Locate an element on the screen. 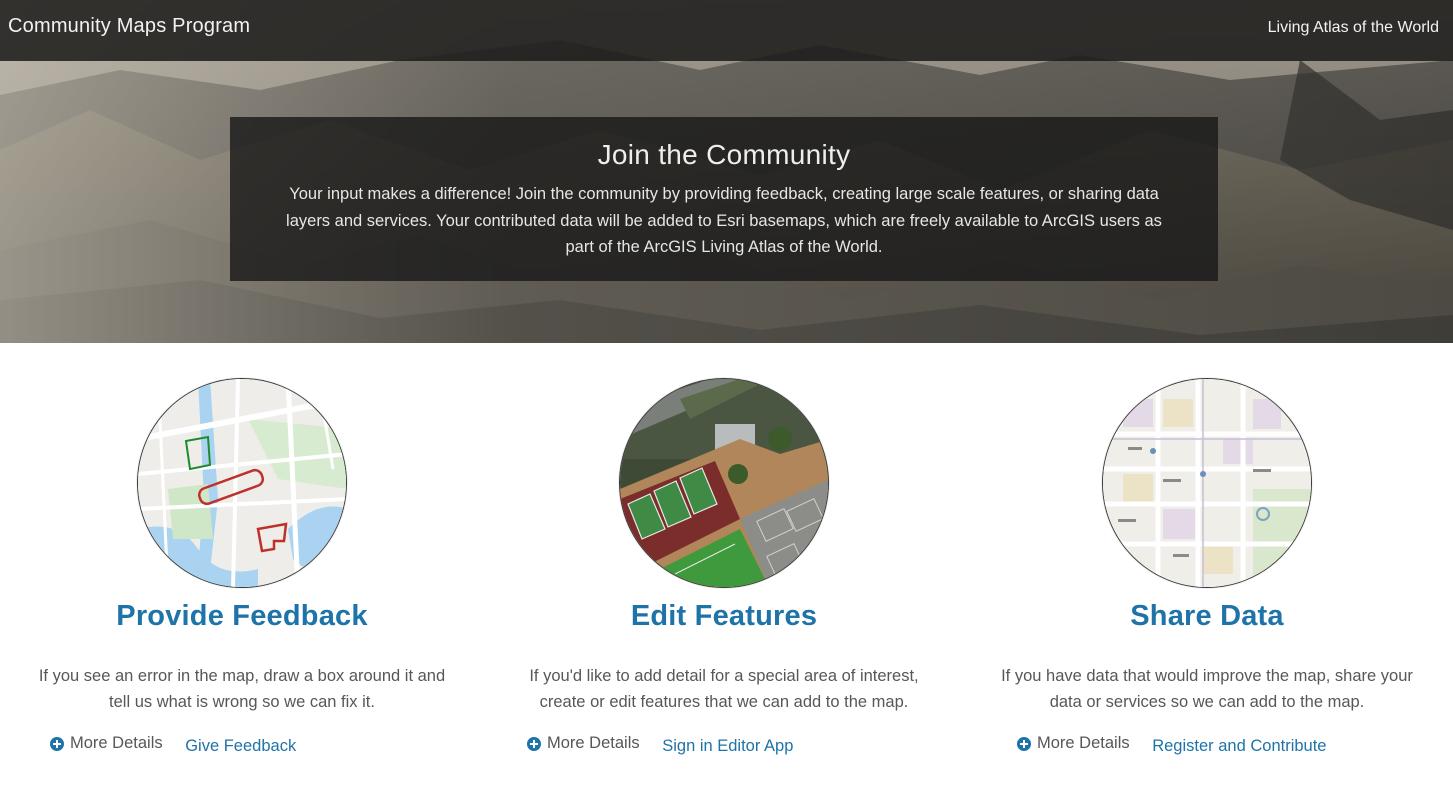  street-map-image is located at coordinates (242, 483).